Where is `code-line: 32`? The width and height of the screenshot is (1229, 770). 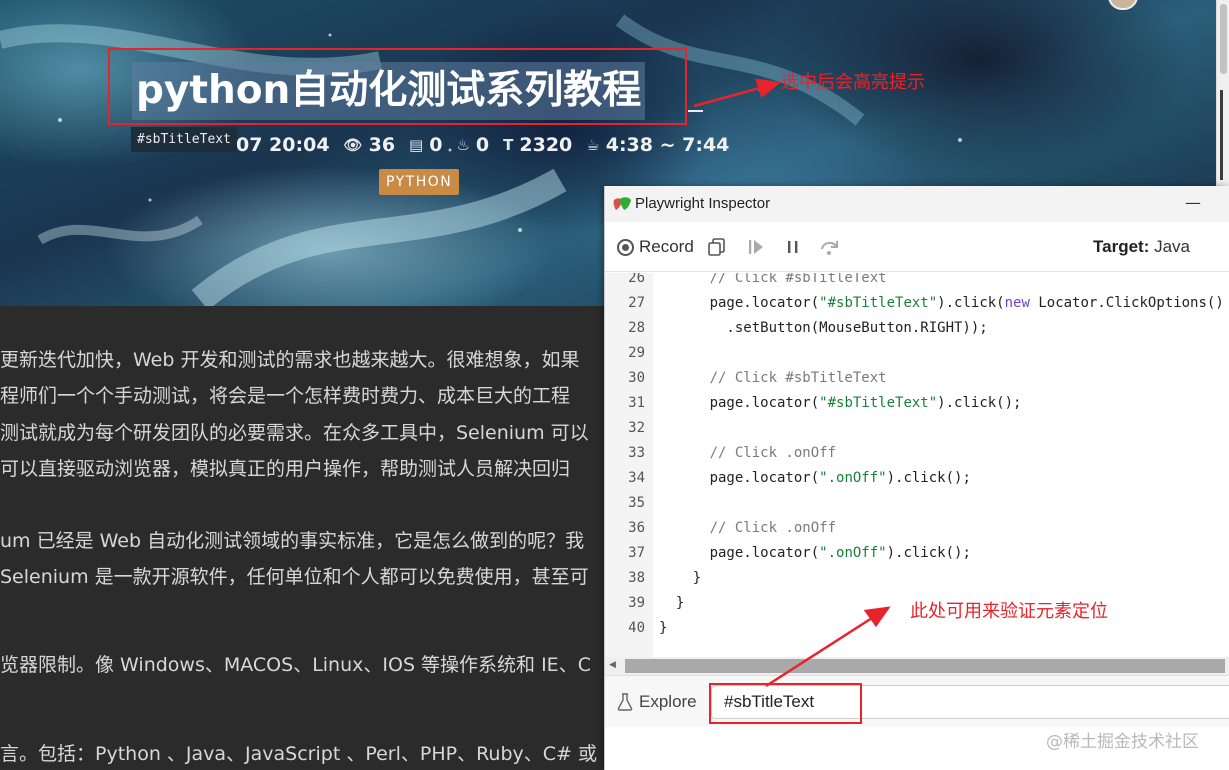 code-line: 32 is located at coordinates (917, 428).